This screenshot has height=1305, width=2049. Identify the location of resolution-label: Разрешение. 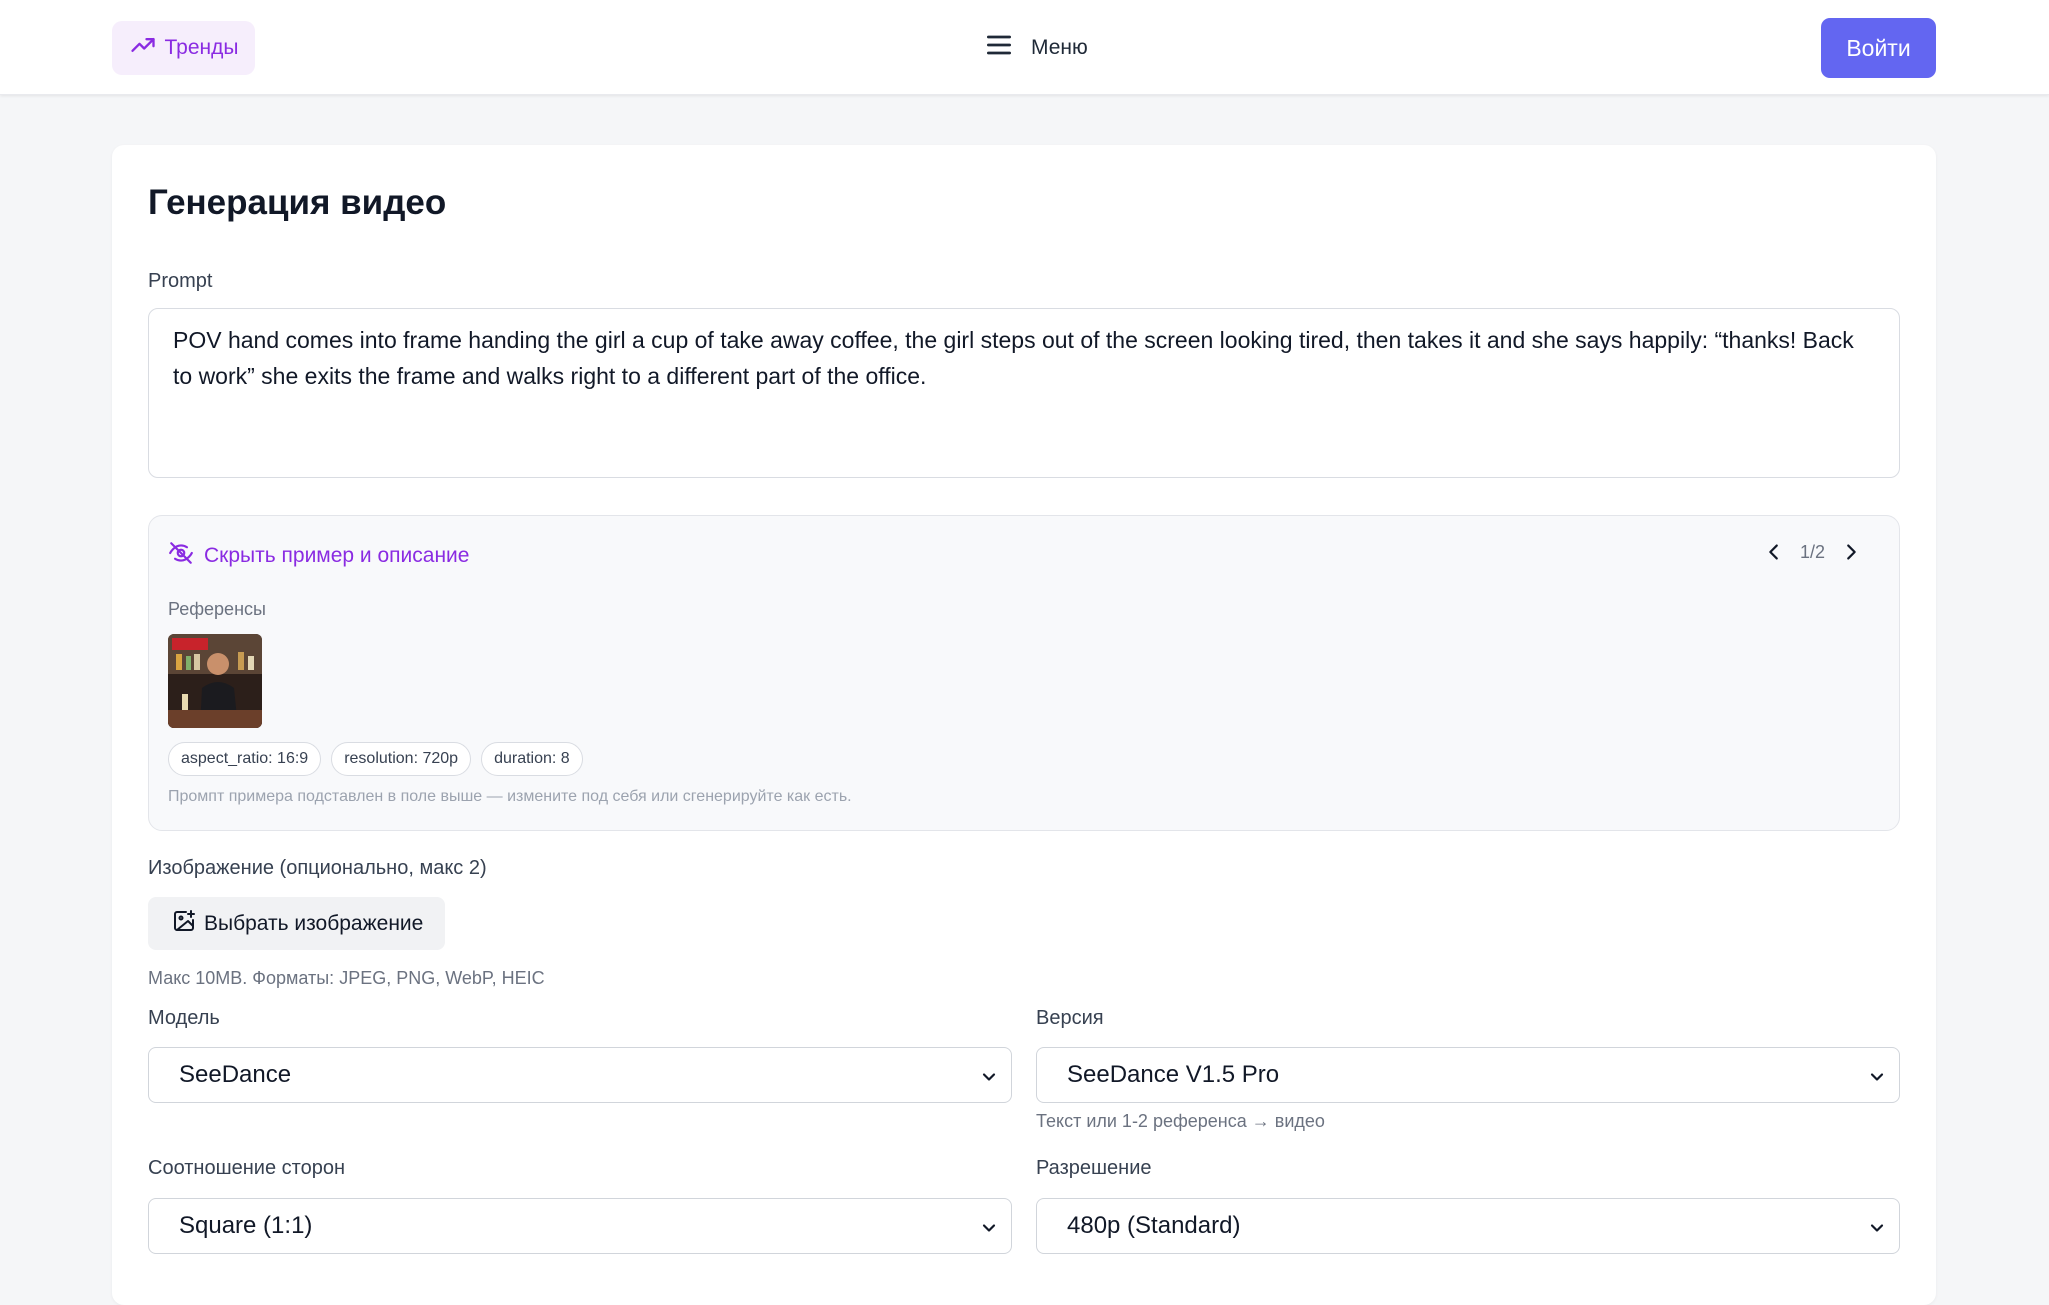
(1094, 1168).